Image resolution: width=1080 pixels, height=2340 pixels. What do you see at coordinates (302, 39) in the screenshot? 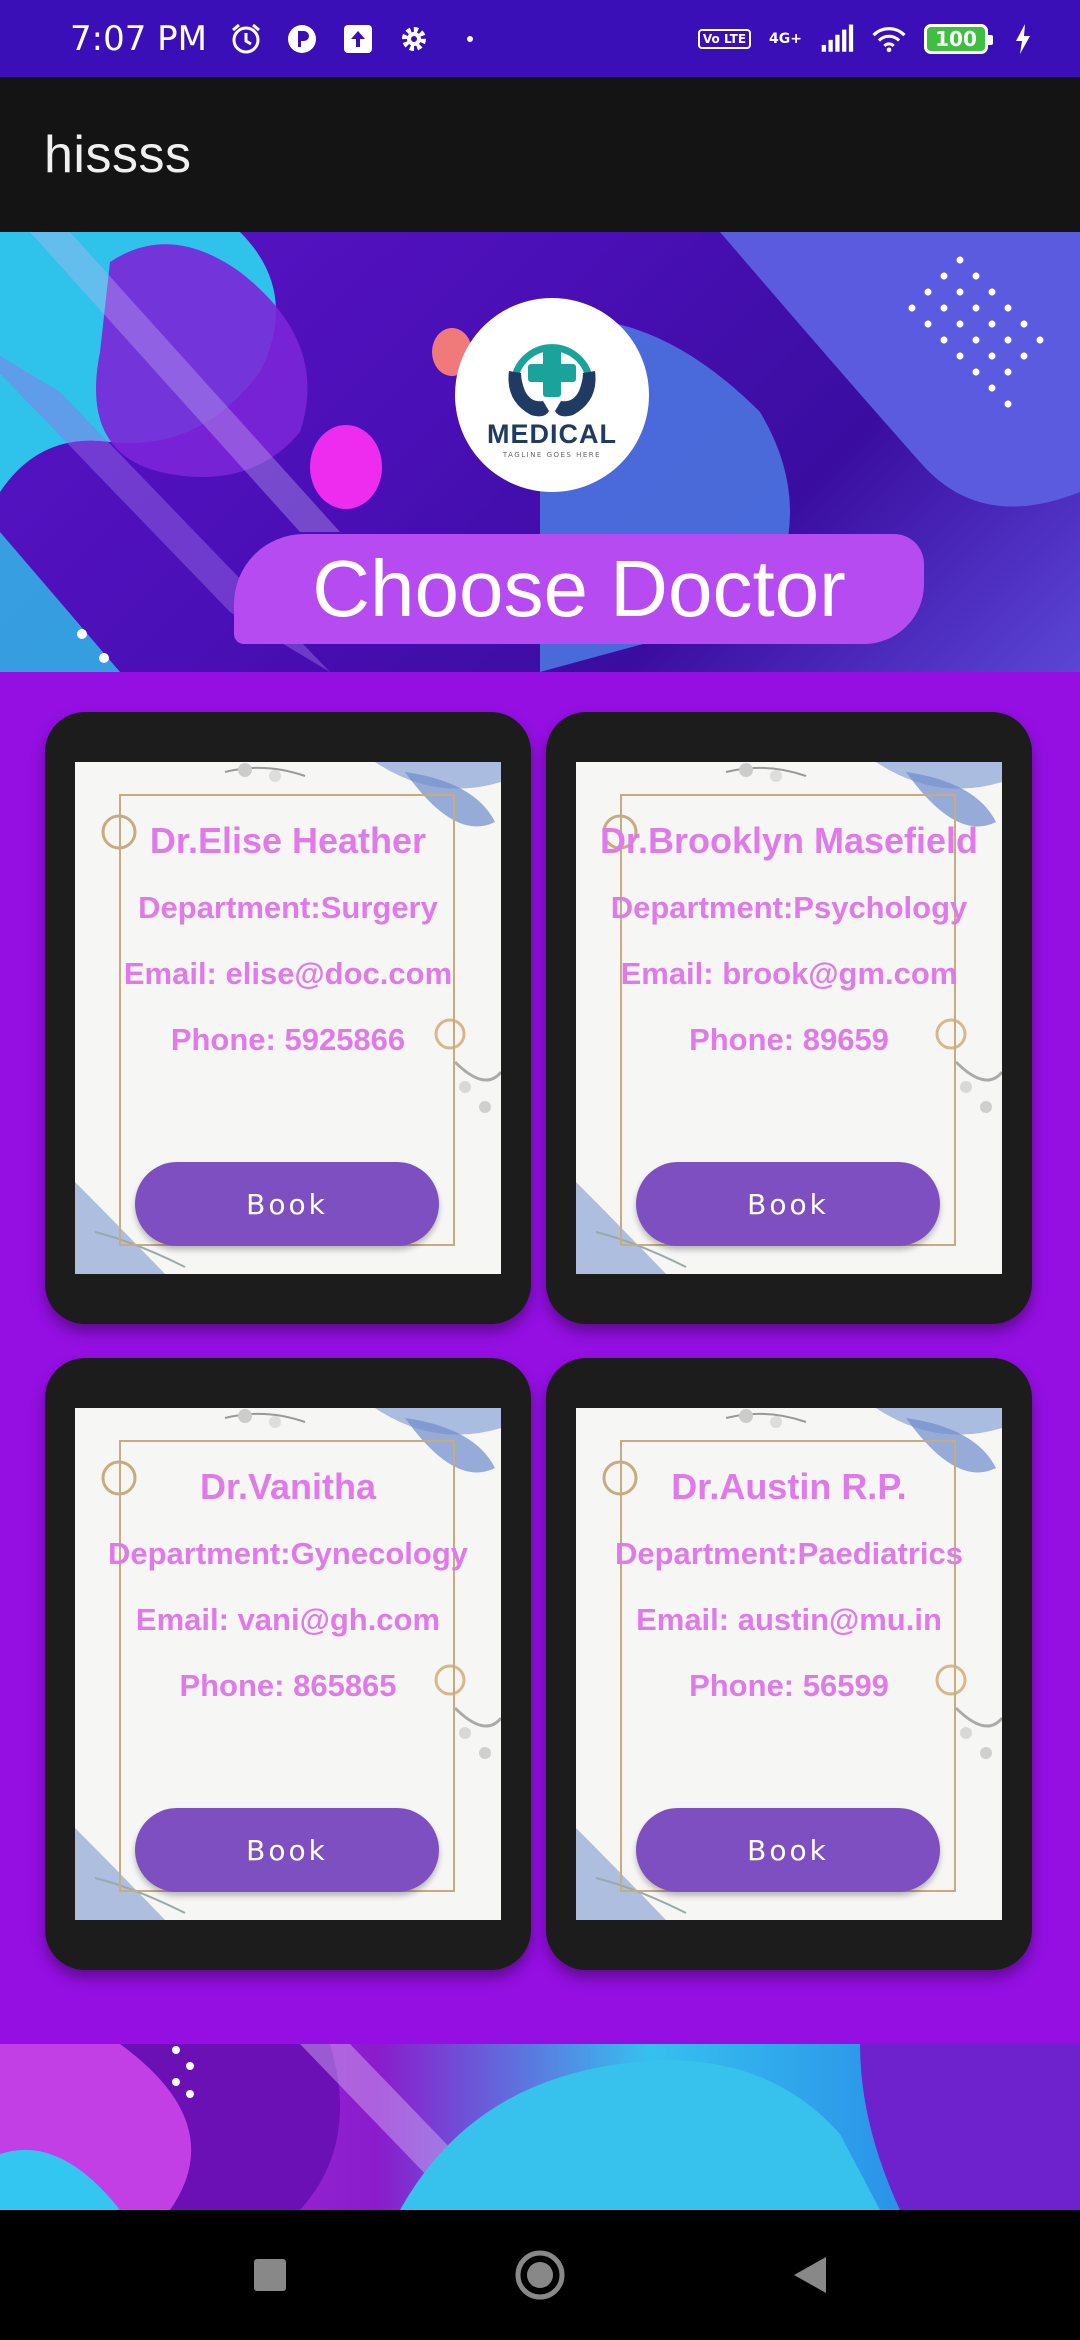
I see `app-notification-icon` at bounding box center [302, 39].